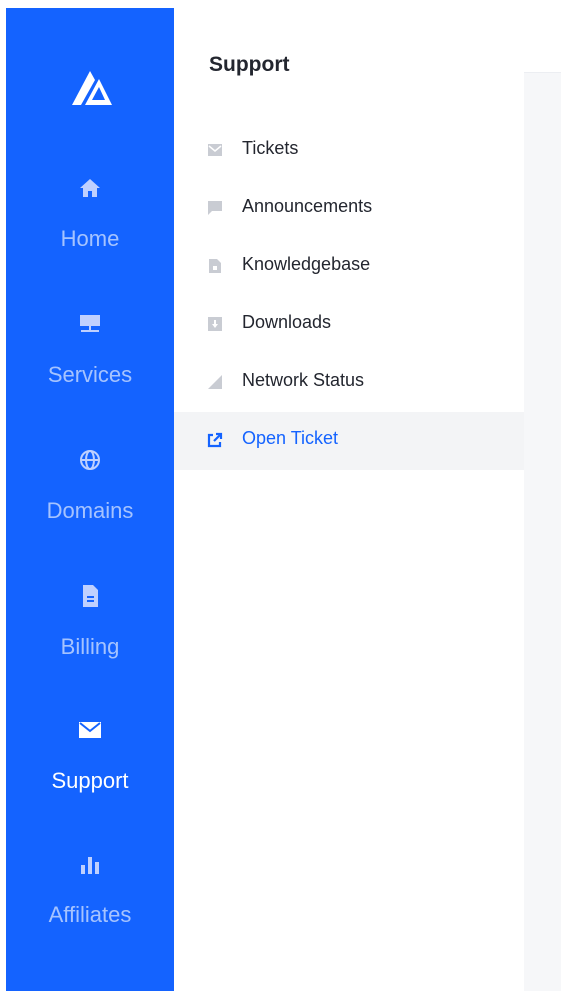 This screenshot has height=991, width=561. What do you see at coordinates (90, 460) in the screenshot?
I see `globe-icon` at bounding box center [90, 460].